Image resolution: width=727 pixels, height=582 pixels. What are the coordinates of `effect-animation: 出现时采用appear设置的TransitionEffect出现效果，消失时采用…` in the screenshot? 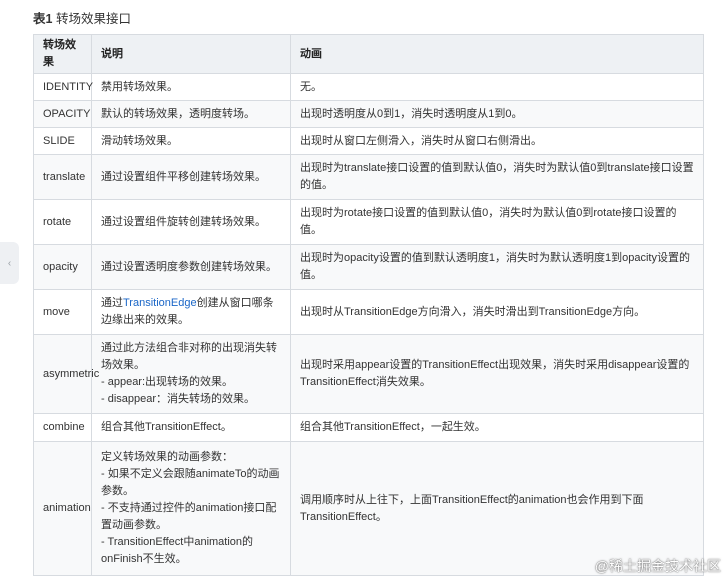 It's located at (497, 374).